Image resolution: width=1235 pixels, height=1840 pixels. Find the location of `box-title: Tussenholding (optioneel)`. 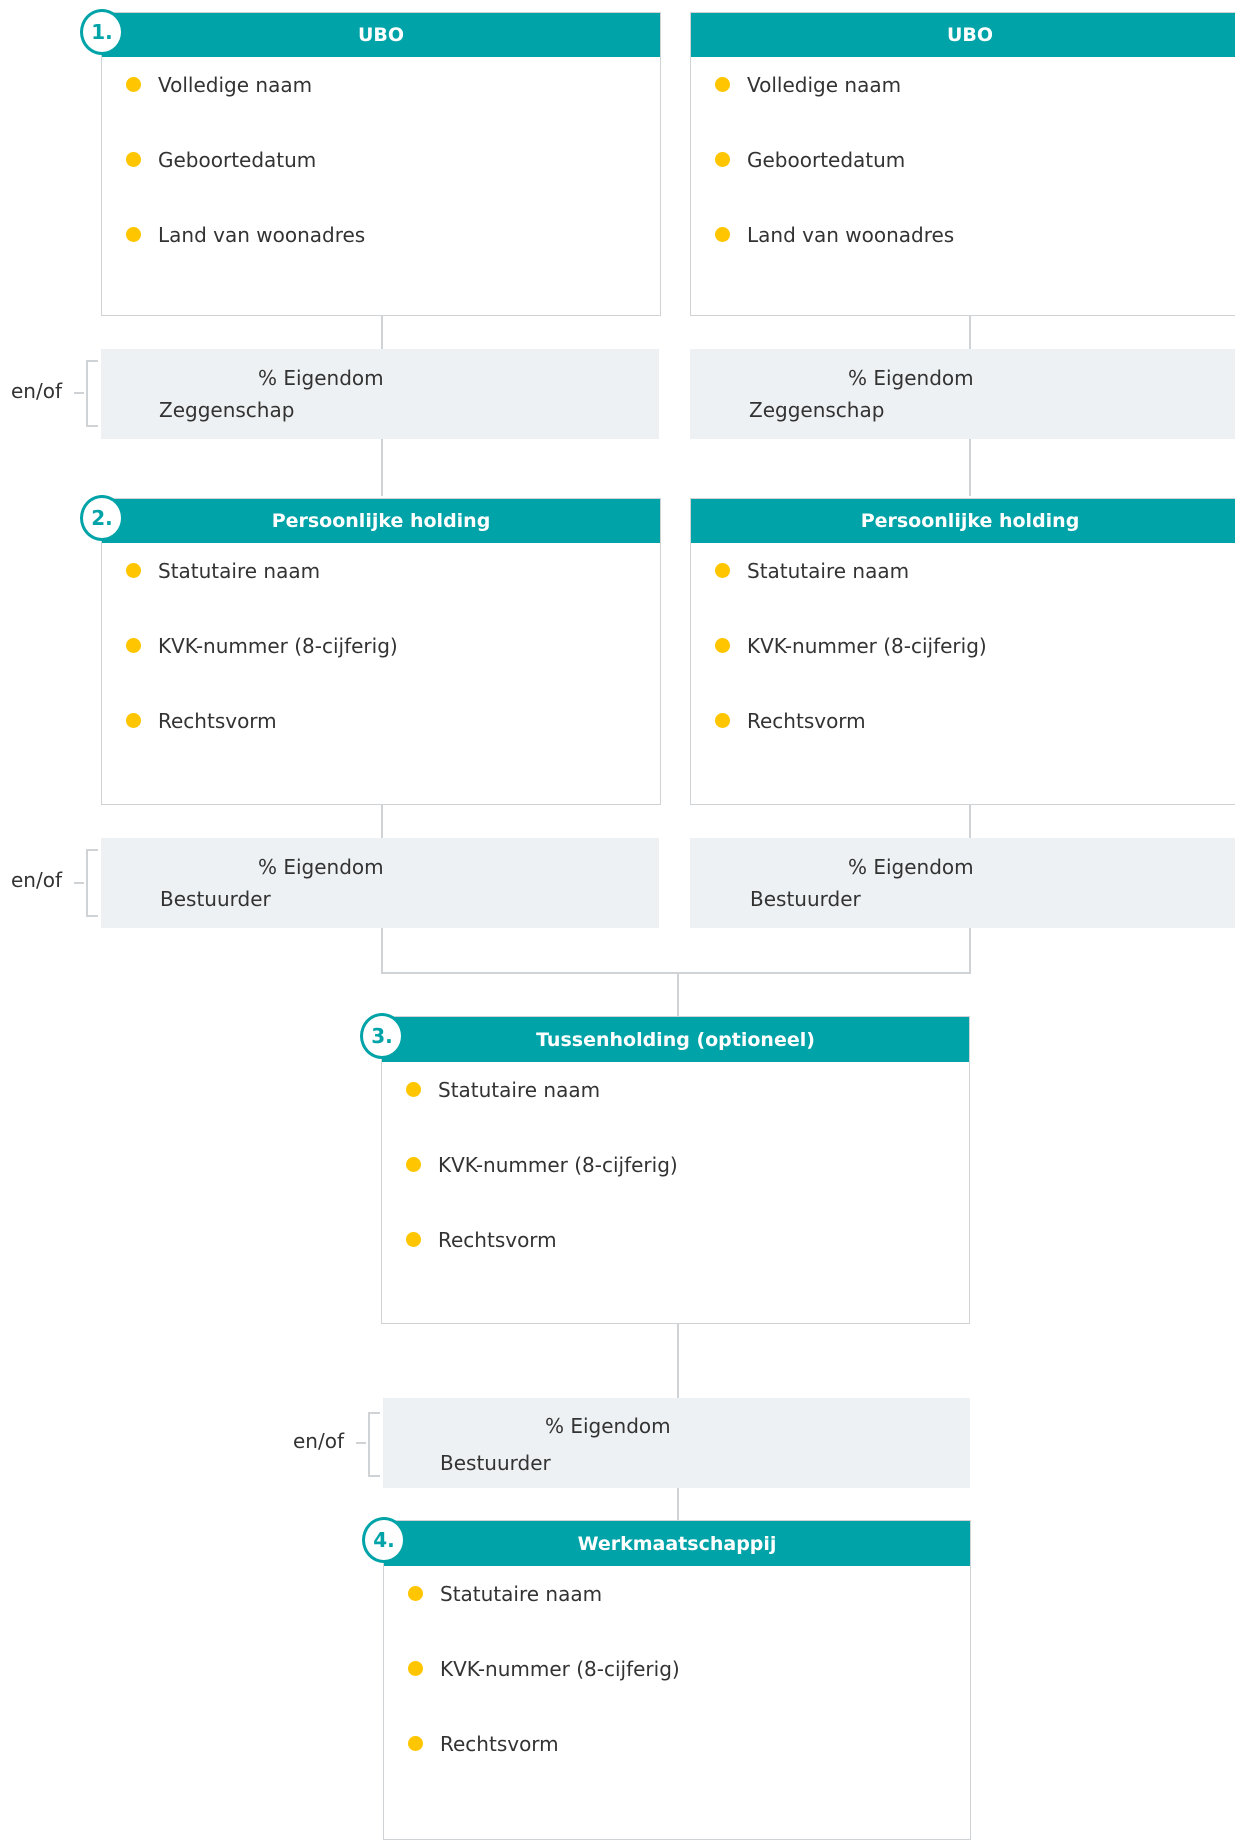

box-title: Tussenholding (optioneel) is located at coordinates (675, 1039).